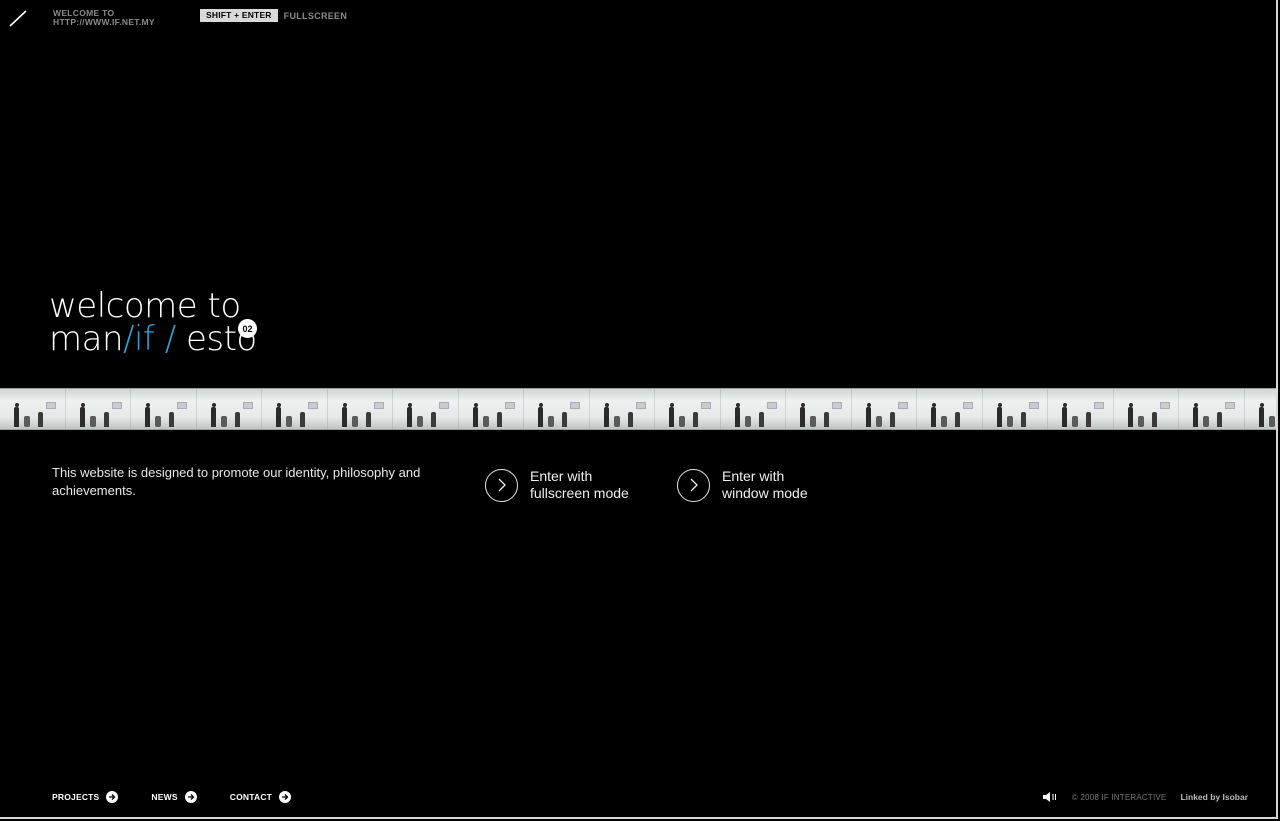 This screenshot has width=1280, height=821. What do you see at coordinates (693, 485) in the screenshot?
I see `arrow-right-circle-icon` at bounding box center [693, 485].